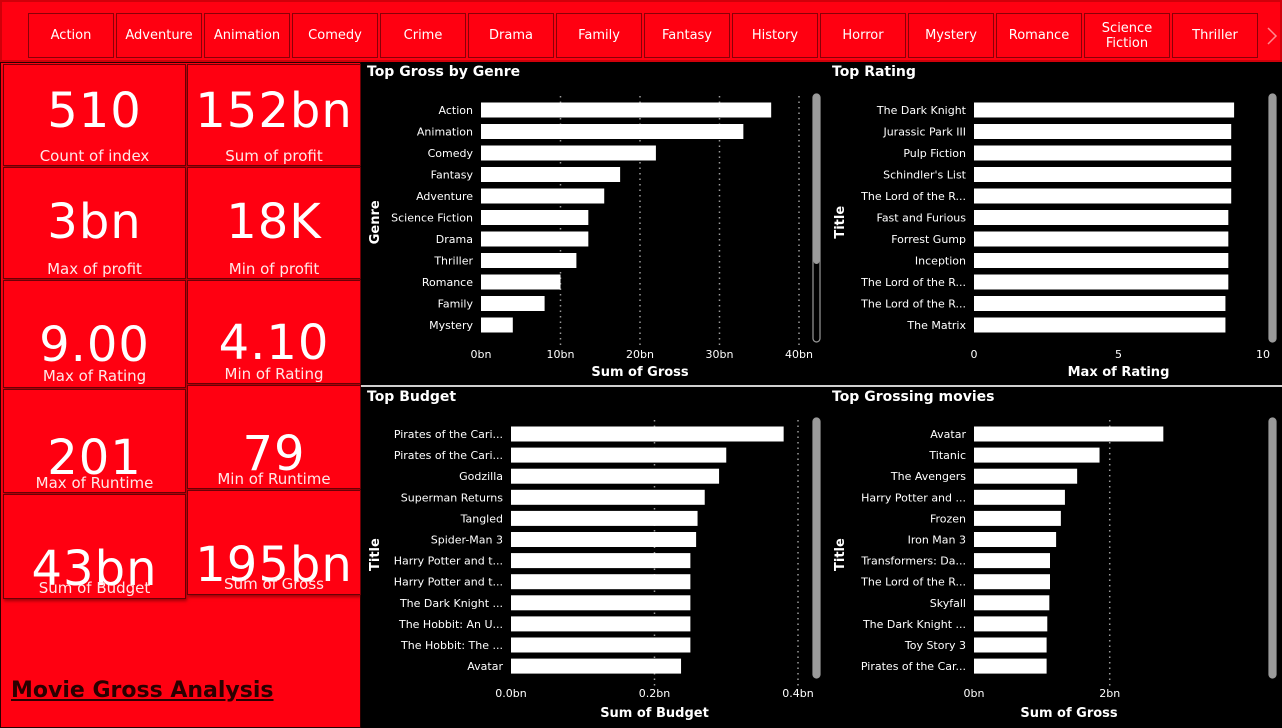  Describe the element at coordinates (1039, 35) in the screenshot. I see `genre-button-romance: Romance` at that location.